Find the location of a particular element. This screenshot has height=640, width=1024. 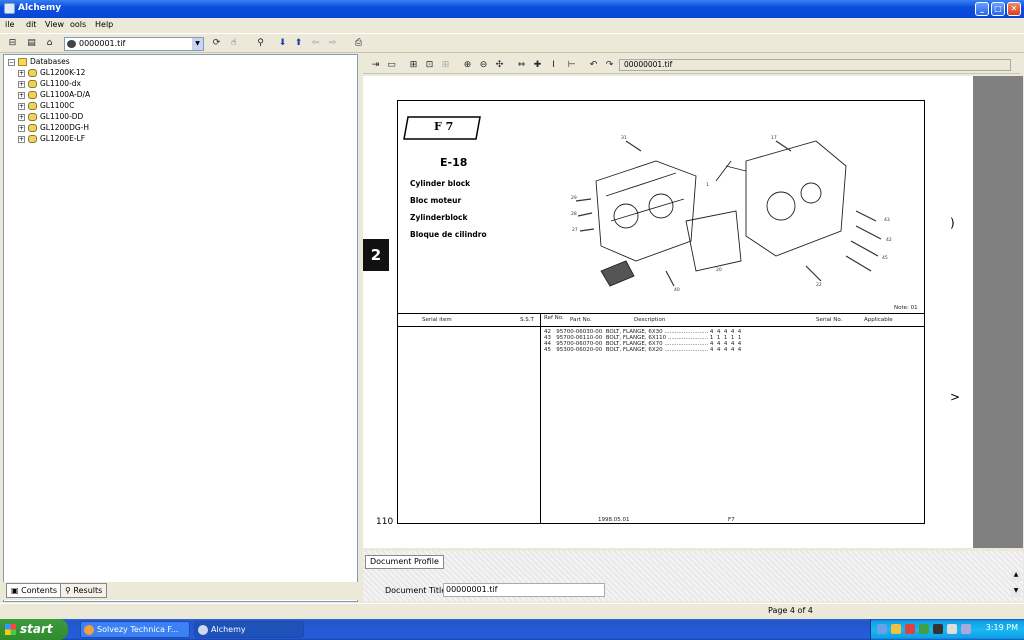

scroll-up-icon: ▲ is located at coordinates (1016, 576).